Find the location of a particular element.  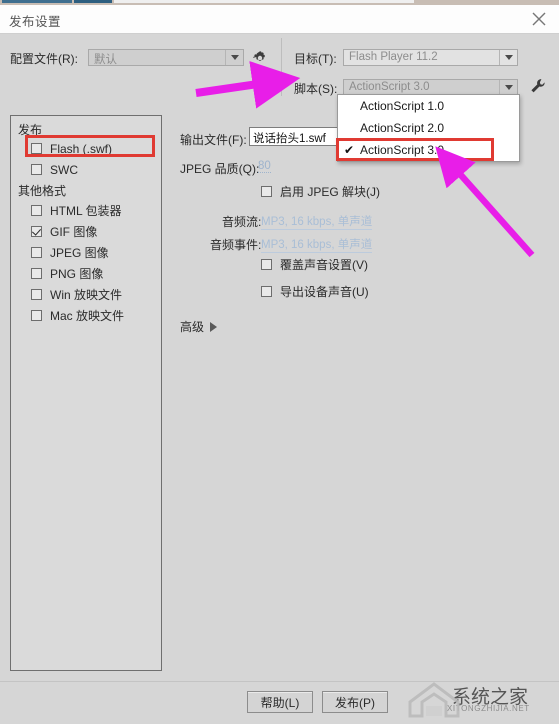

checkbox-swc is located at coordinates (36, 169).